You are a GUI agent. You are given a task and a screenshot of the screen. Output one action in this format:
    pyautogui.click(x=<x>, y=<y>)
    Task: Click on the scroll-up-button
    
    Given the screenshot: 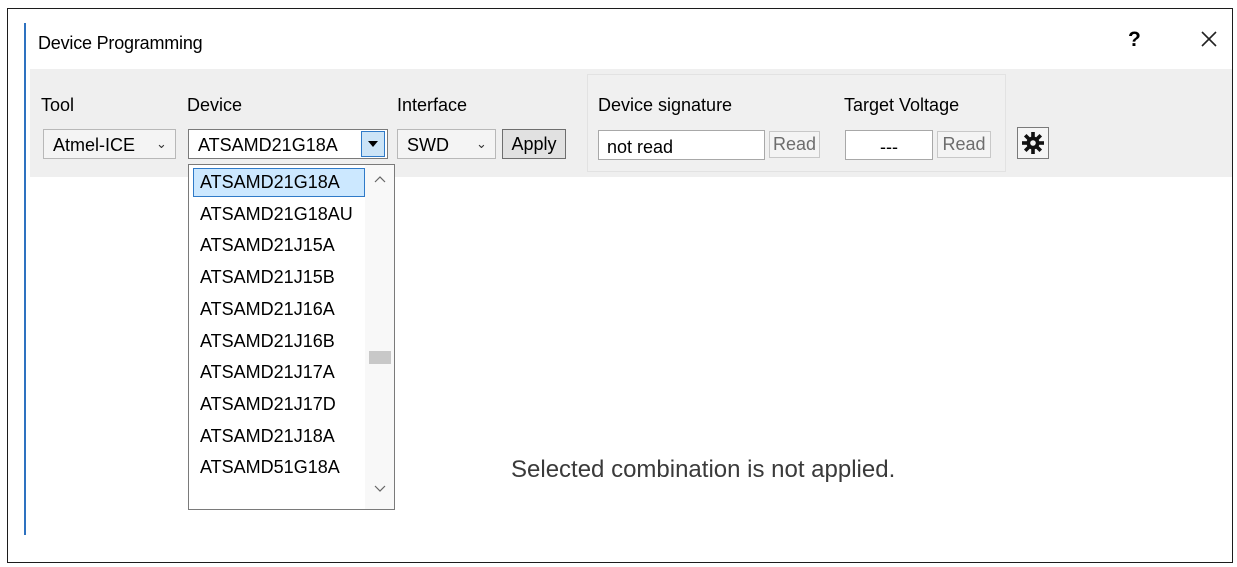 What is the action you would take?
    pyautogui.click(x=379, y=179)
    